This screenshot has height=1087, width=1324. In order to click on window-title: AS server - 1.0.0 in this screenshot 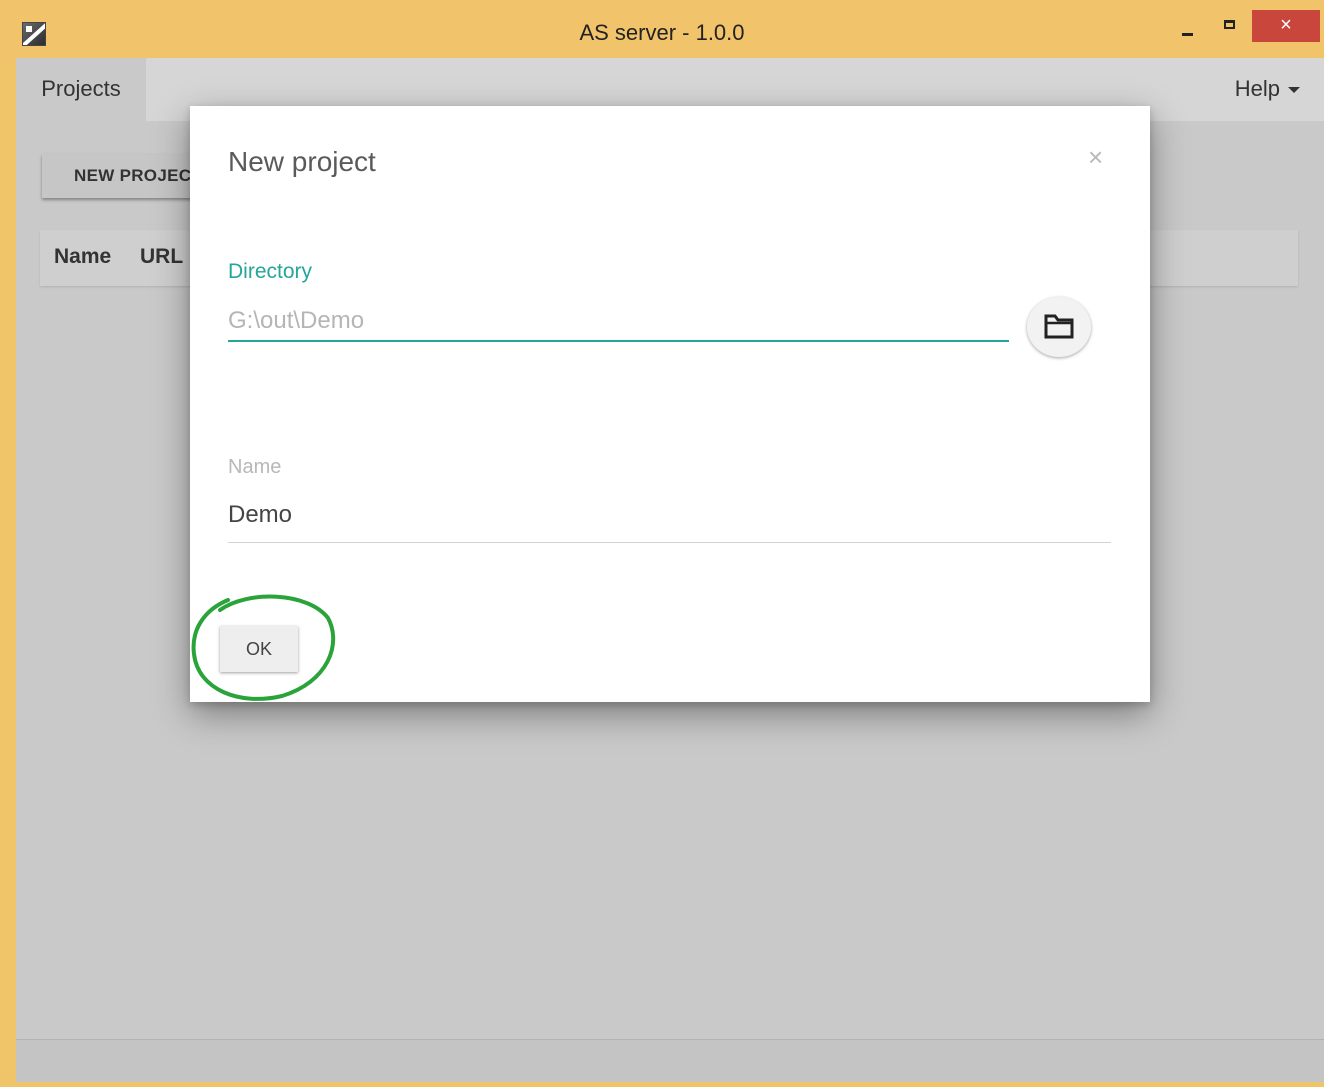, I will do `click(662, 32)`.